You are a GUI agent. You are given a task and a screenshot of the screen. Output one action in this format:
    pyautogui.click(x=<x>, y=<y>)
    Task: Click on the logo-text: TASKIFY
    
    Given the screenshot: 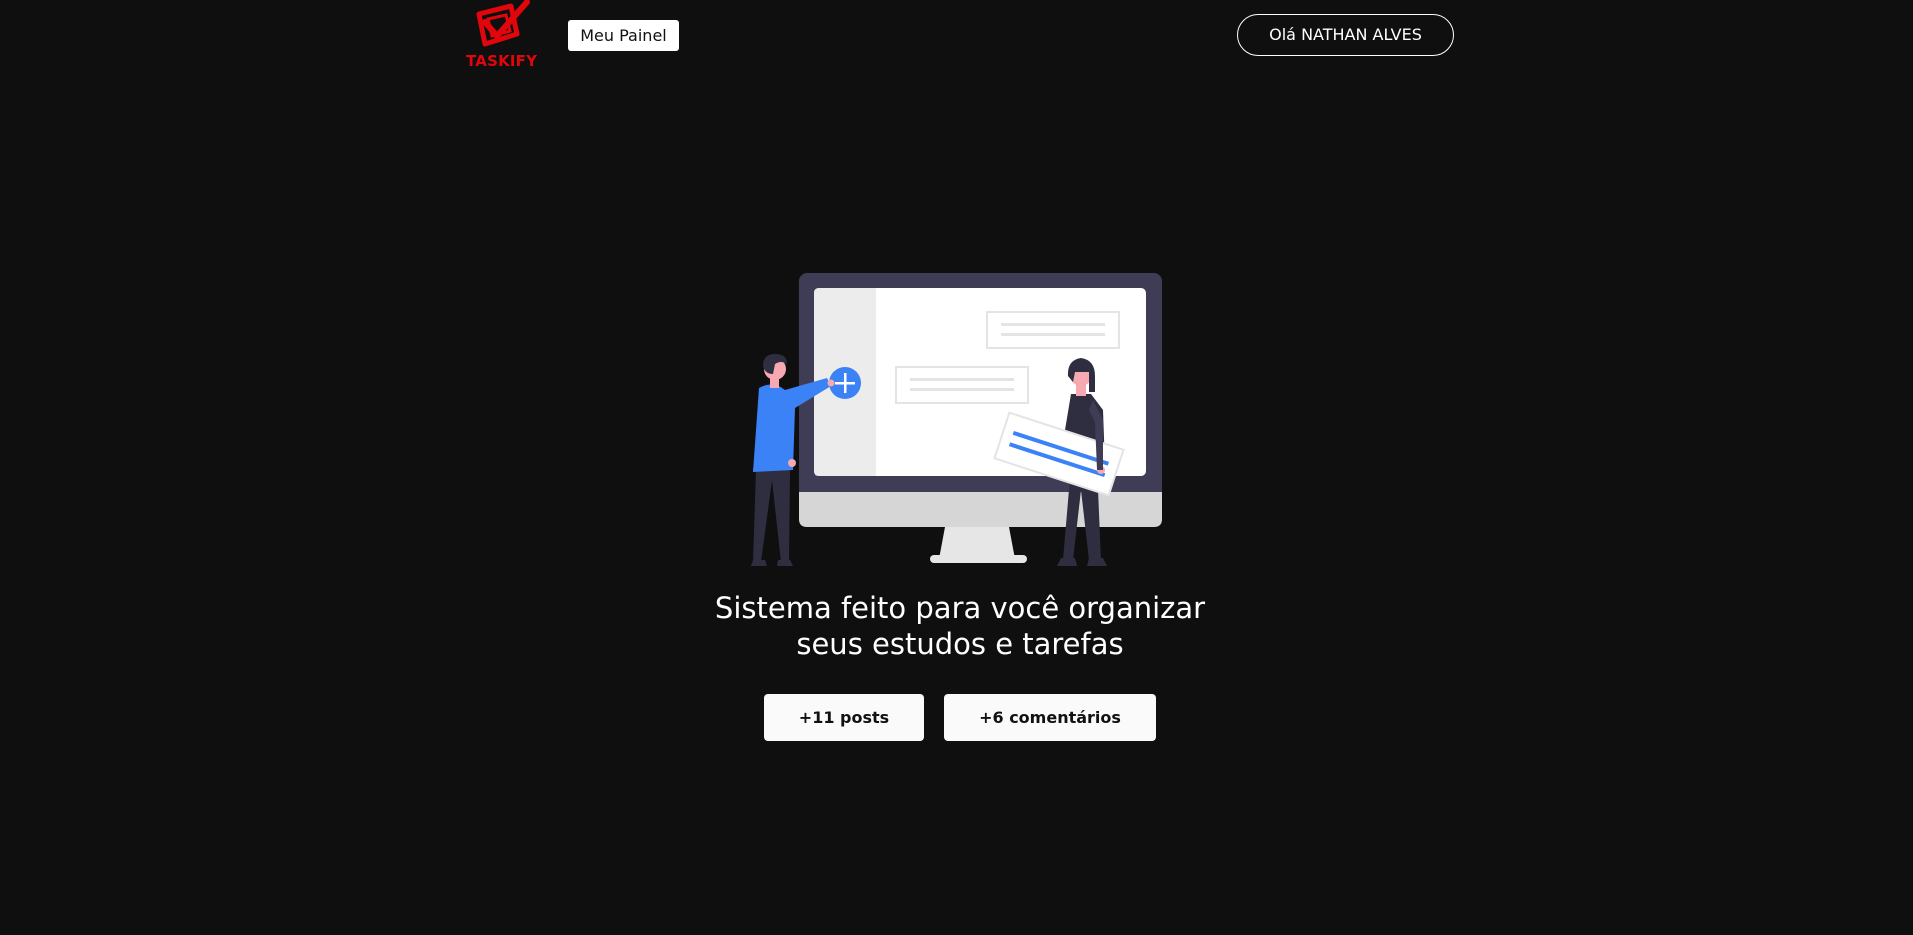 What is the action you would take?
    pyautogui.click(x=502, y=61)
    